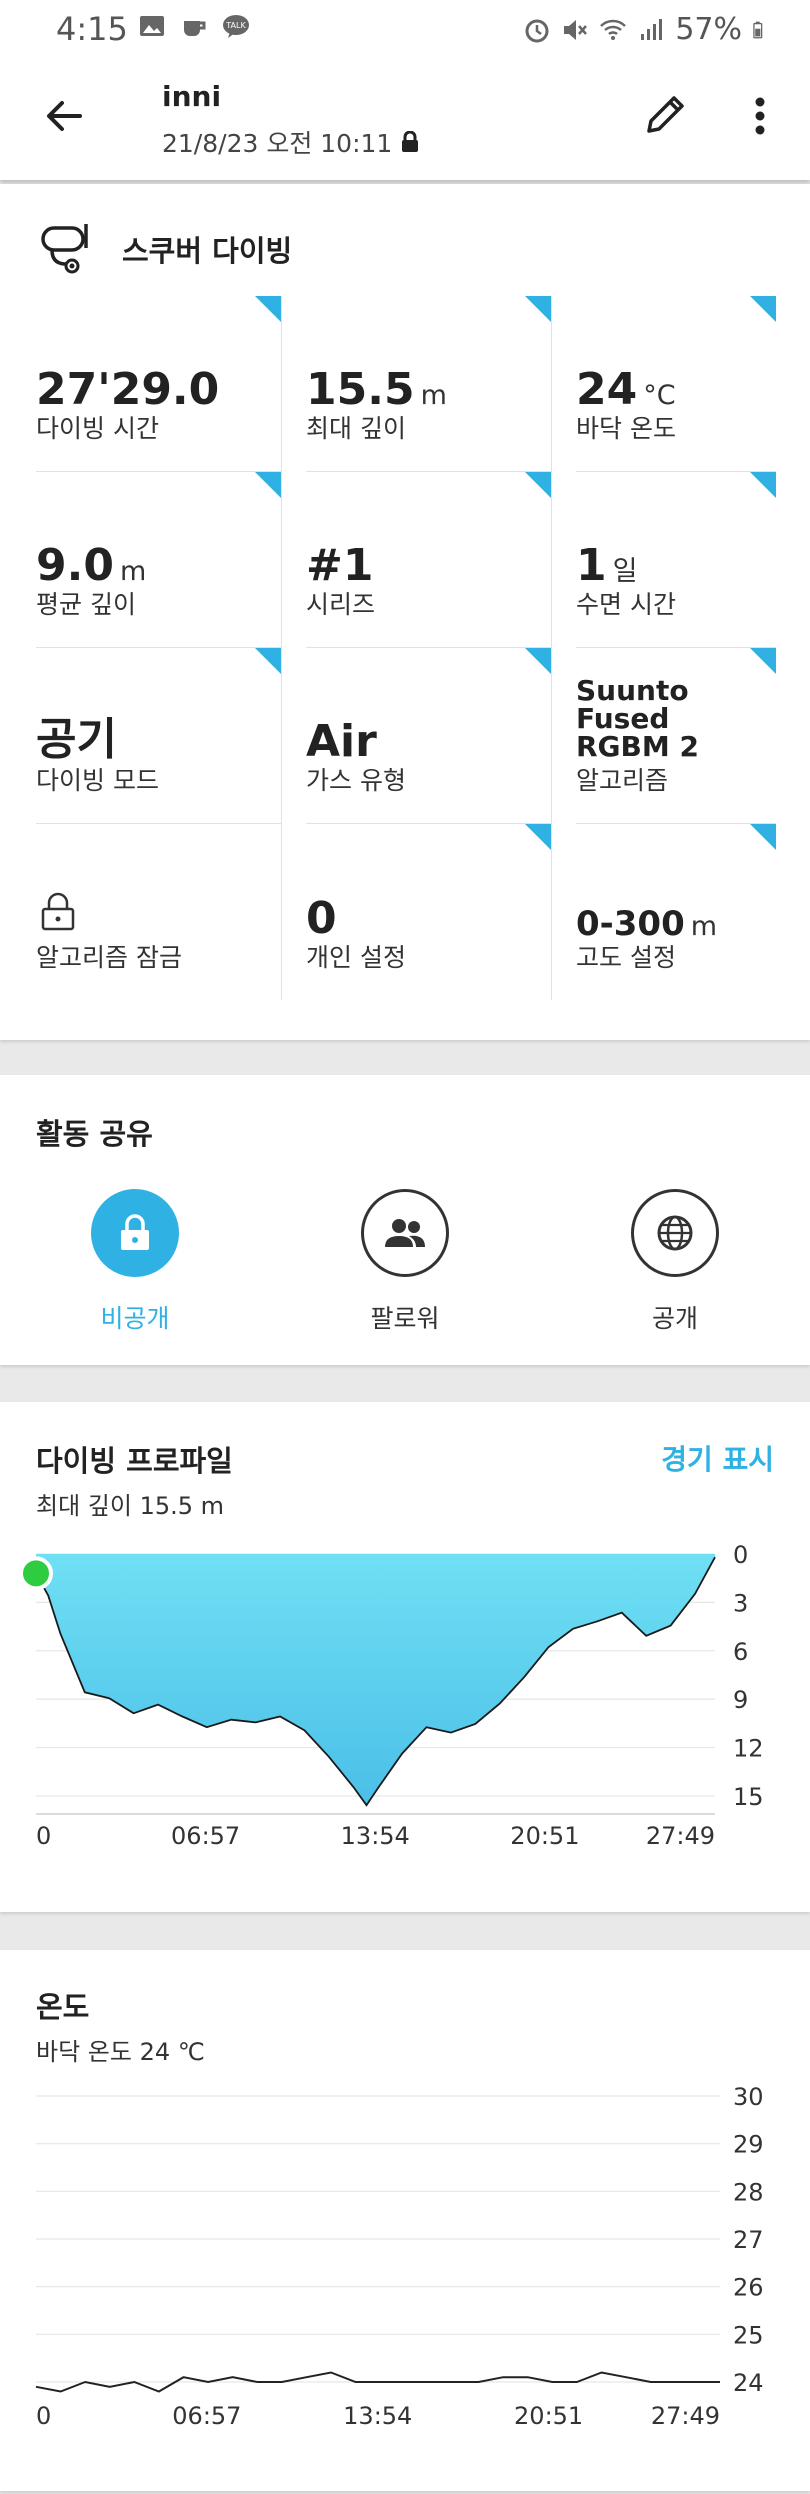 The image size is (810, 2494). Describe the element at coordinates (405, 1233) in the screenshot. I see `followers-button` at that location.